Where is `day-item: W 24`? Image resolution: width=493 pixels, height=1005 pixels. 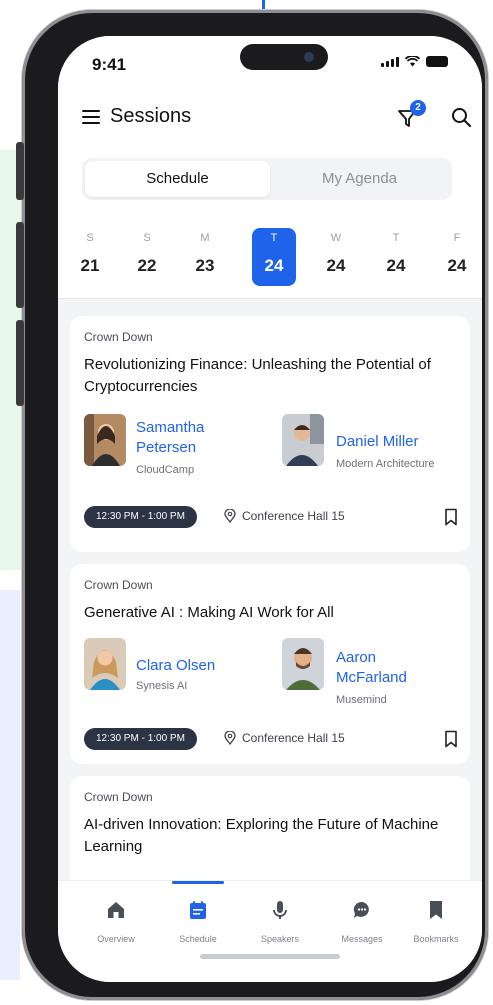 day-item: W 24 is located at coordinates (336, 257).